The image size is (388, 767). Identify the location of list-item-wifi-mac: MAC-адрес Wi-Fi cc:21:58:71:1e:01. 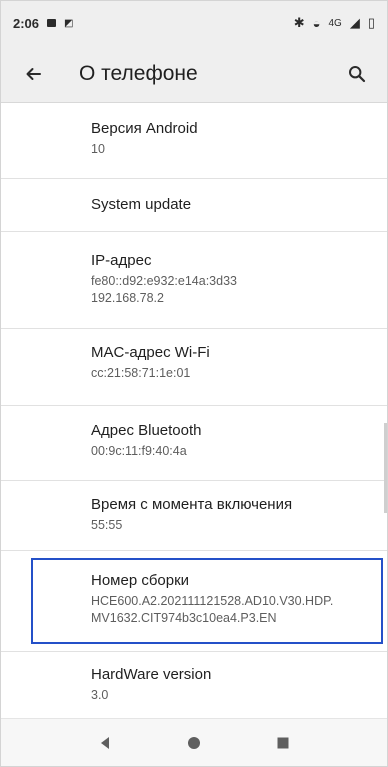
(194, 362).